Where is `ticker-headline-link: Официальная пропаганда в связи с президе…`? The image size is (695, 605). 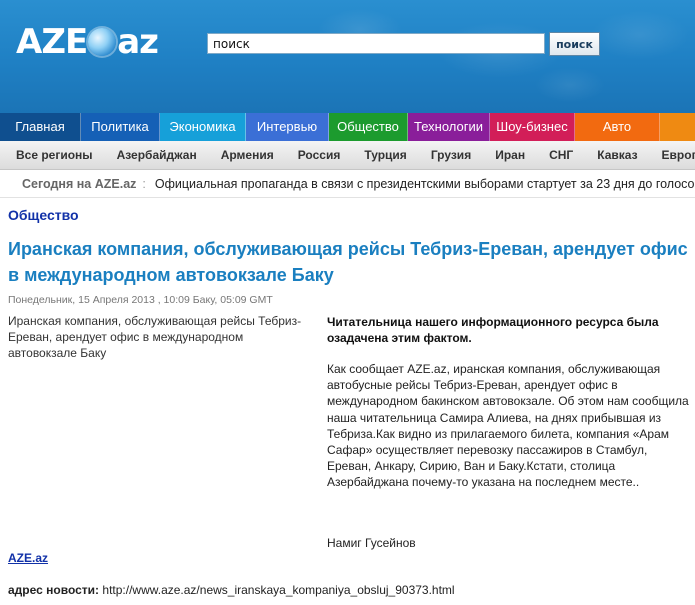 ticker-headline-link: Официальная пропаганда в связи с президе… is located at coordinates (425, 184).